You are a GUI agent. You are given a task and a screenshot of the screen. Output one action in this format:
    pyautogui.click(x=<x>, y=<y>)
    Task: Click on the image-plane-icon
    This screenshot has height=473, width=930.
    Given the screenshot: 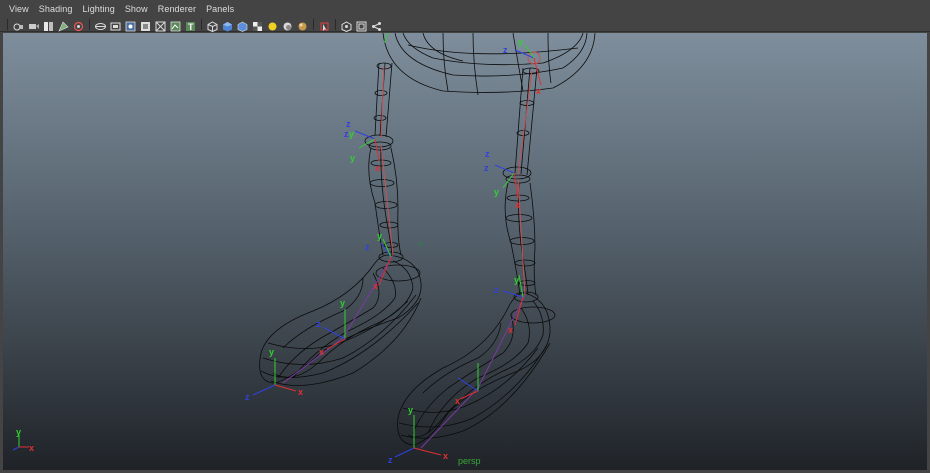 What is the action you would take?
    pyautogui.click(x=63, y=25)
    